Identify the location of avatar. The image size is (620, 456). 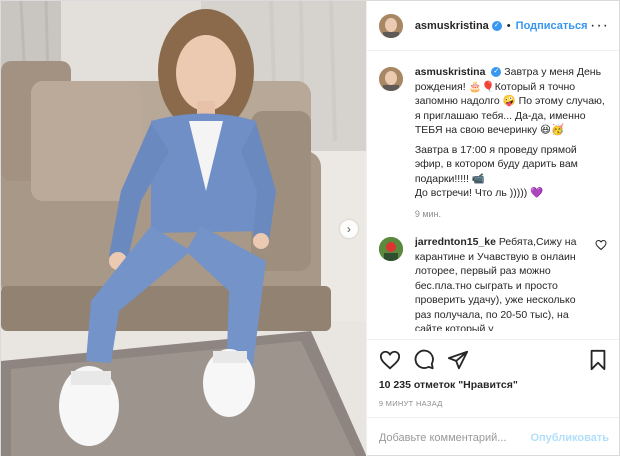
(390, 25).